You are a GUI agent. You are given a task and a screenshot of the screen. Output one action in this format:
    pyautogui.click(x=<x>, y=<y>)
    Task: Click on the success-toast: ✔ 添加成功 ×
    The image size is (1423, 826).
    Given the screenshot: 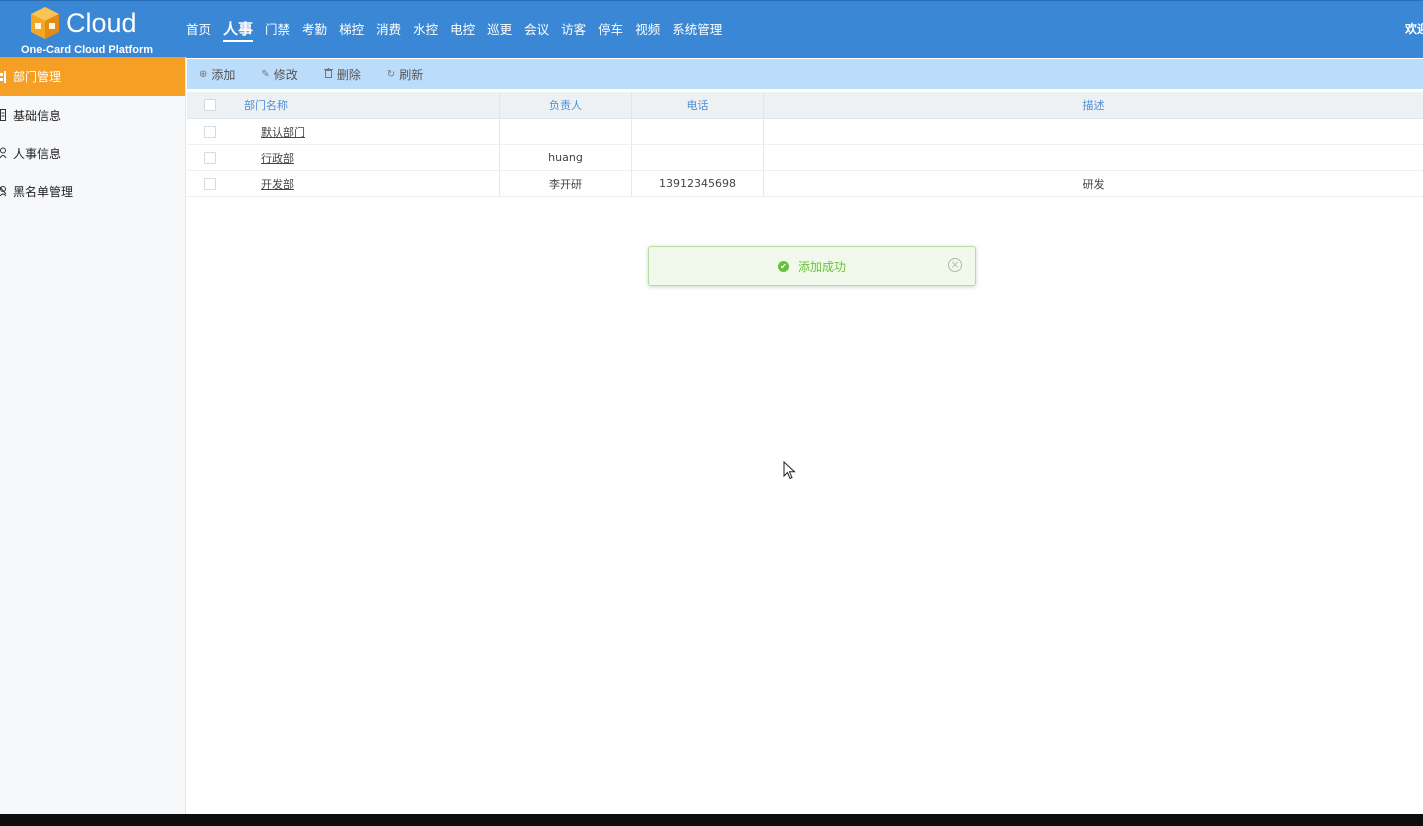 What is the action you would take?
    pyautogui.click(x=812, y=266)
    